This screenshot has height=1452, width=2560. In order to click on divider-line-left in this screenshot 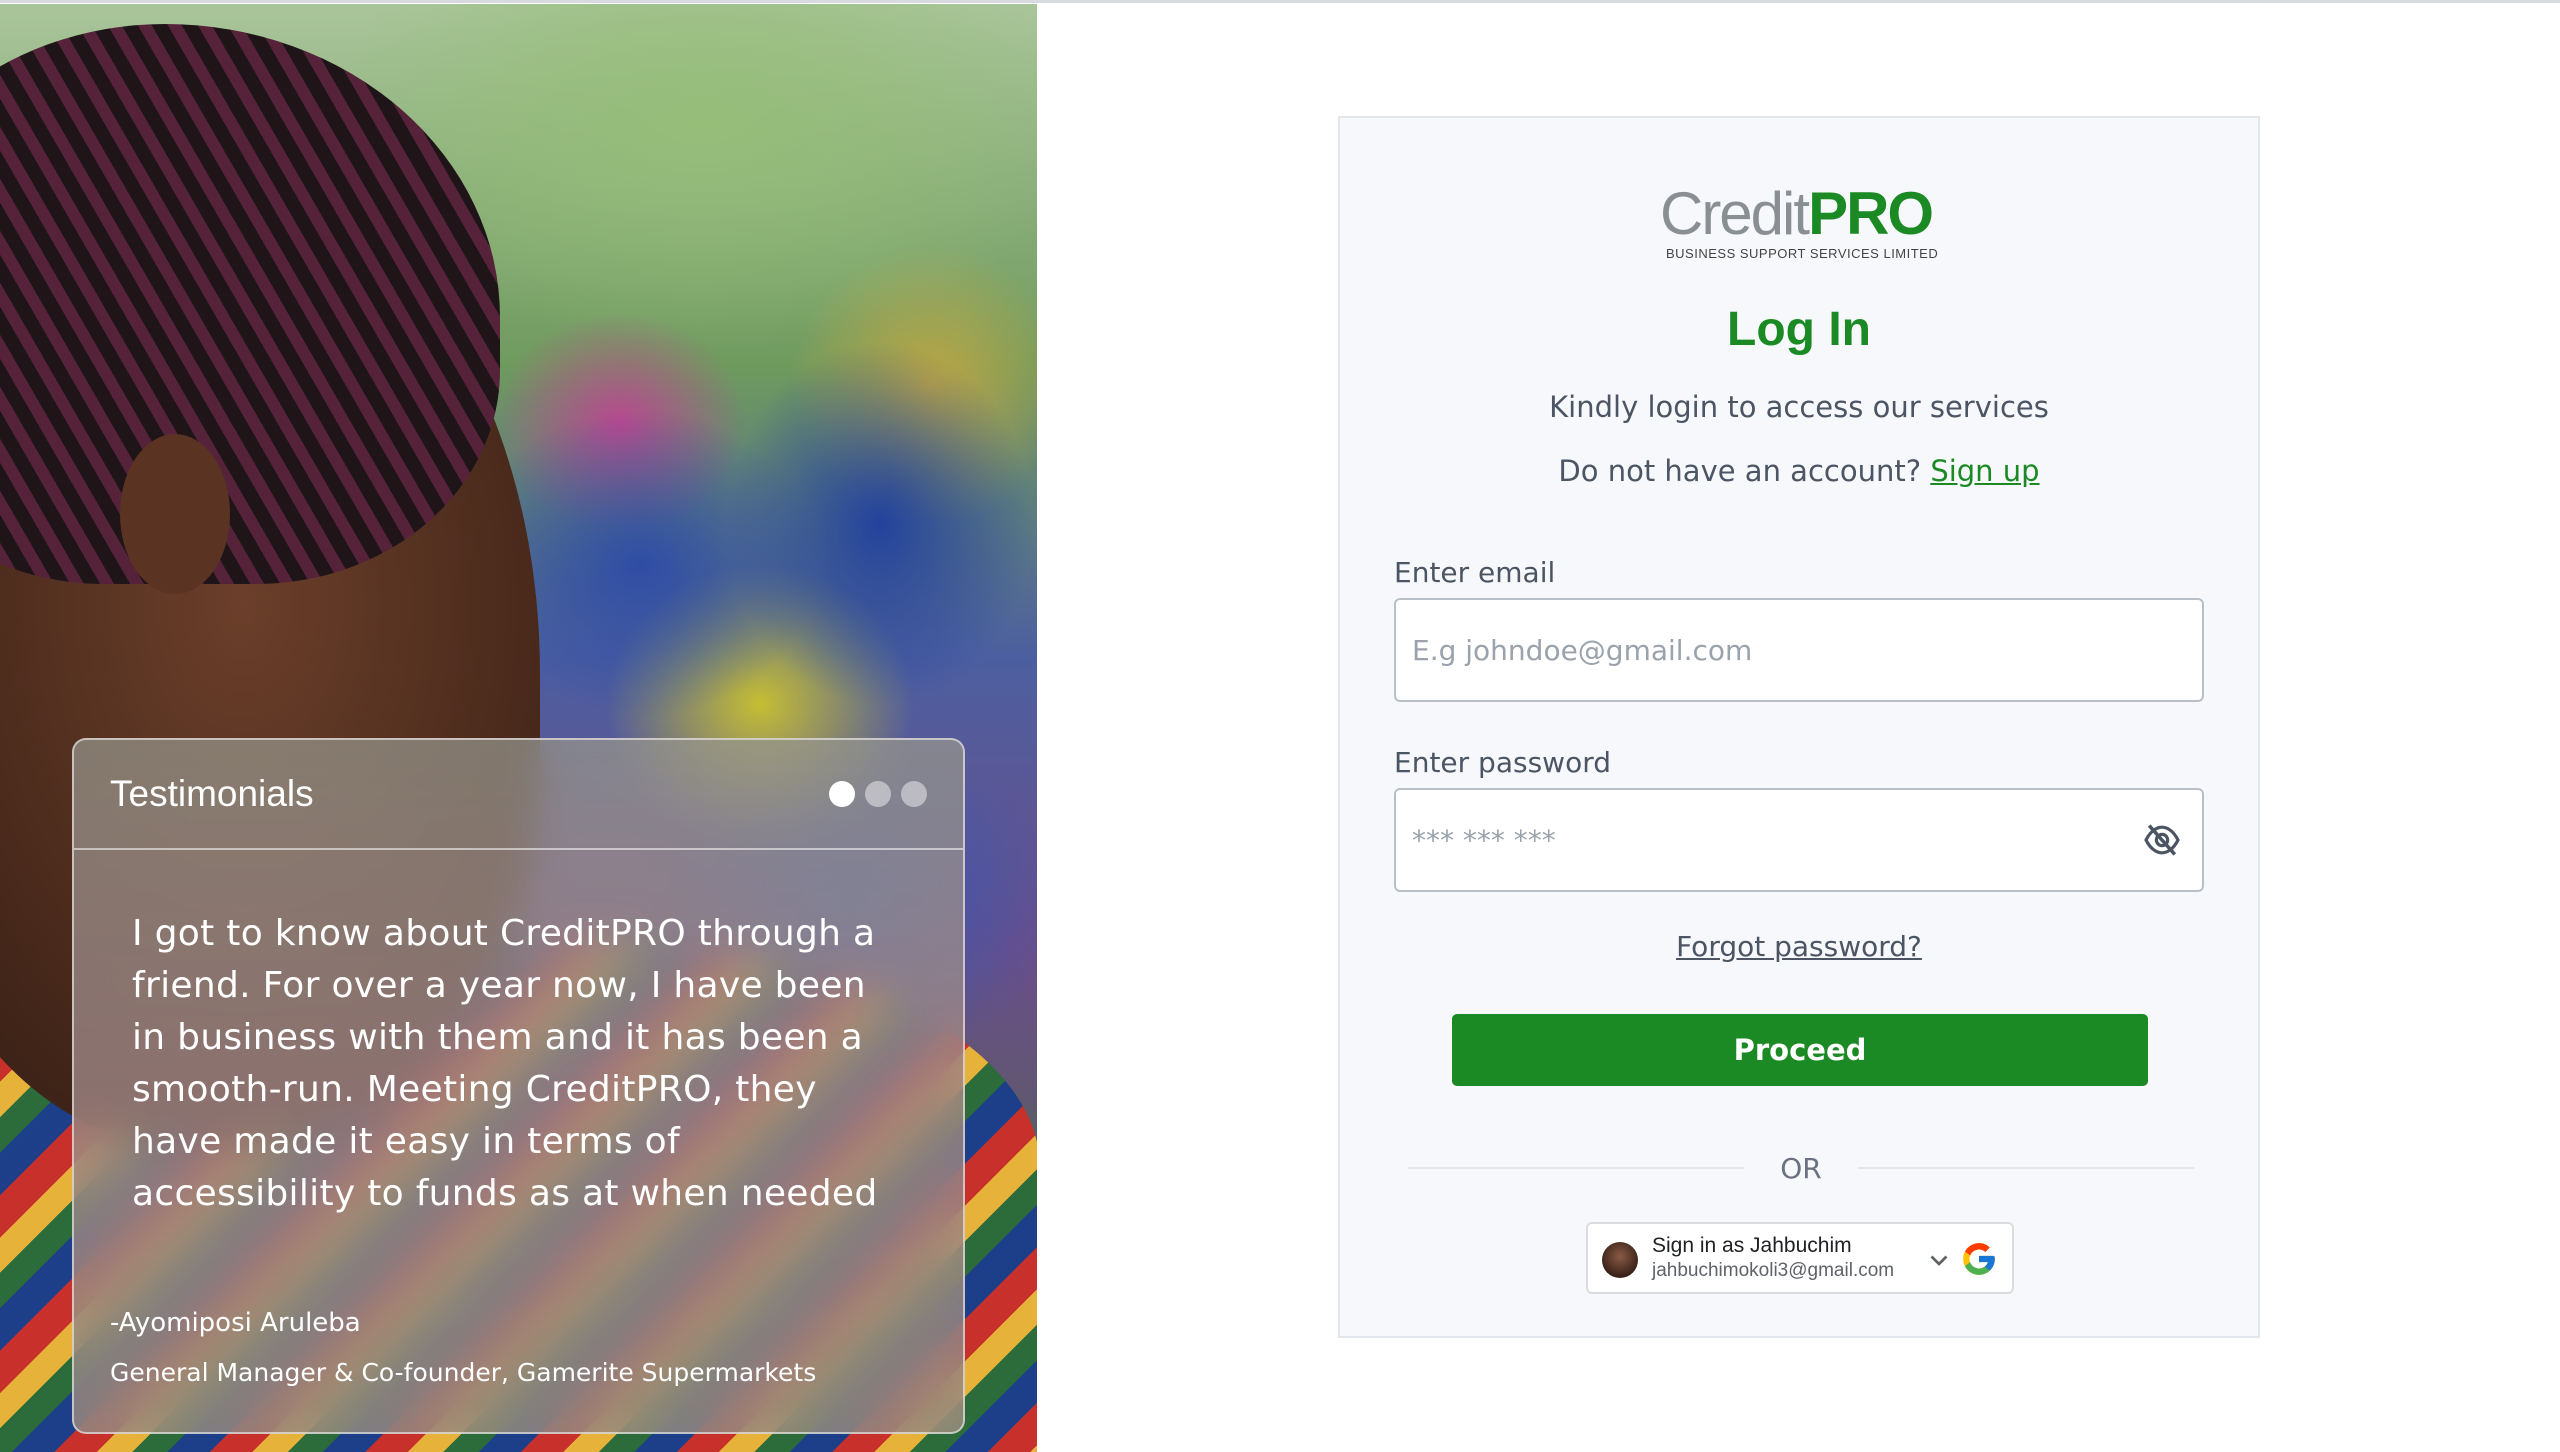, I will do `click(1576, 1168)`.